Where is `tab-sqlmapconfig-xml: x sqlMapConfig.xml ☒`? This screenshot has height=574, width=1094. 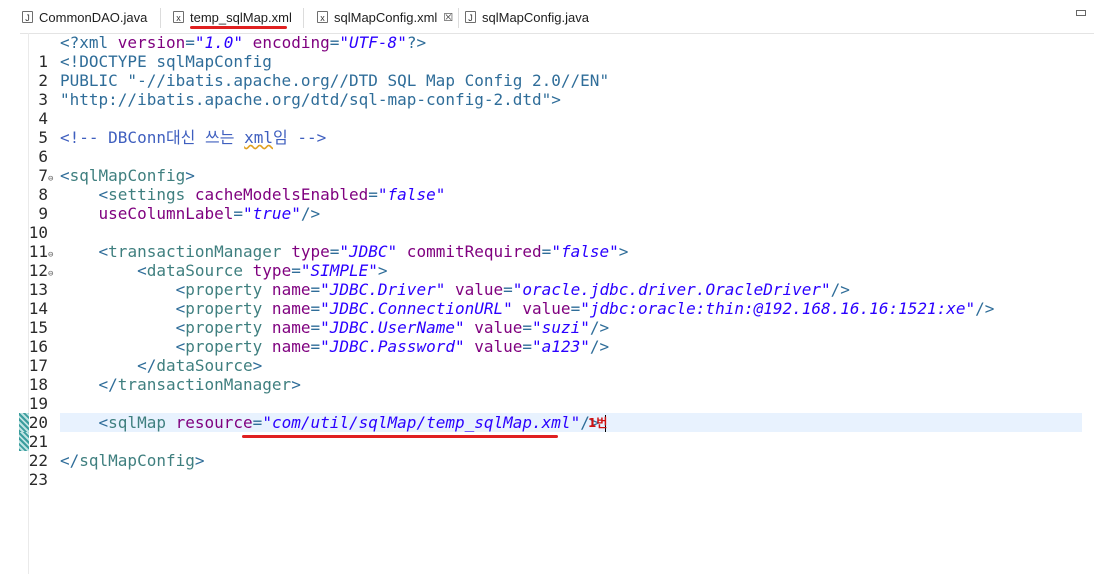 tab-sqlmapconfig-xml: x sqlMapConfig.xml ☒ is located at coordinates (385, 17).